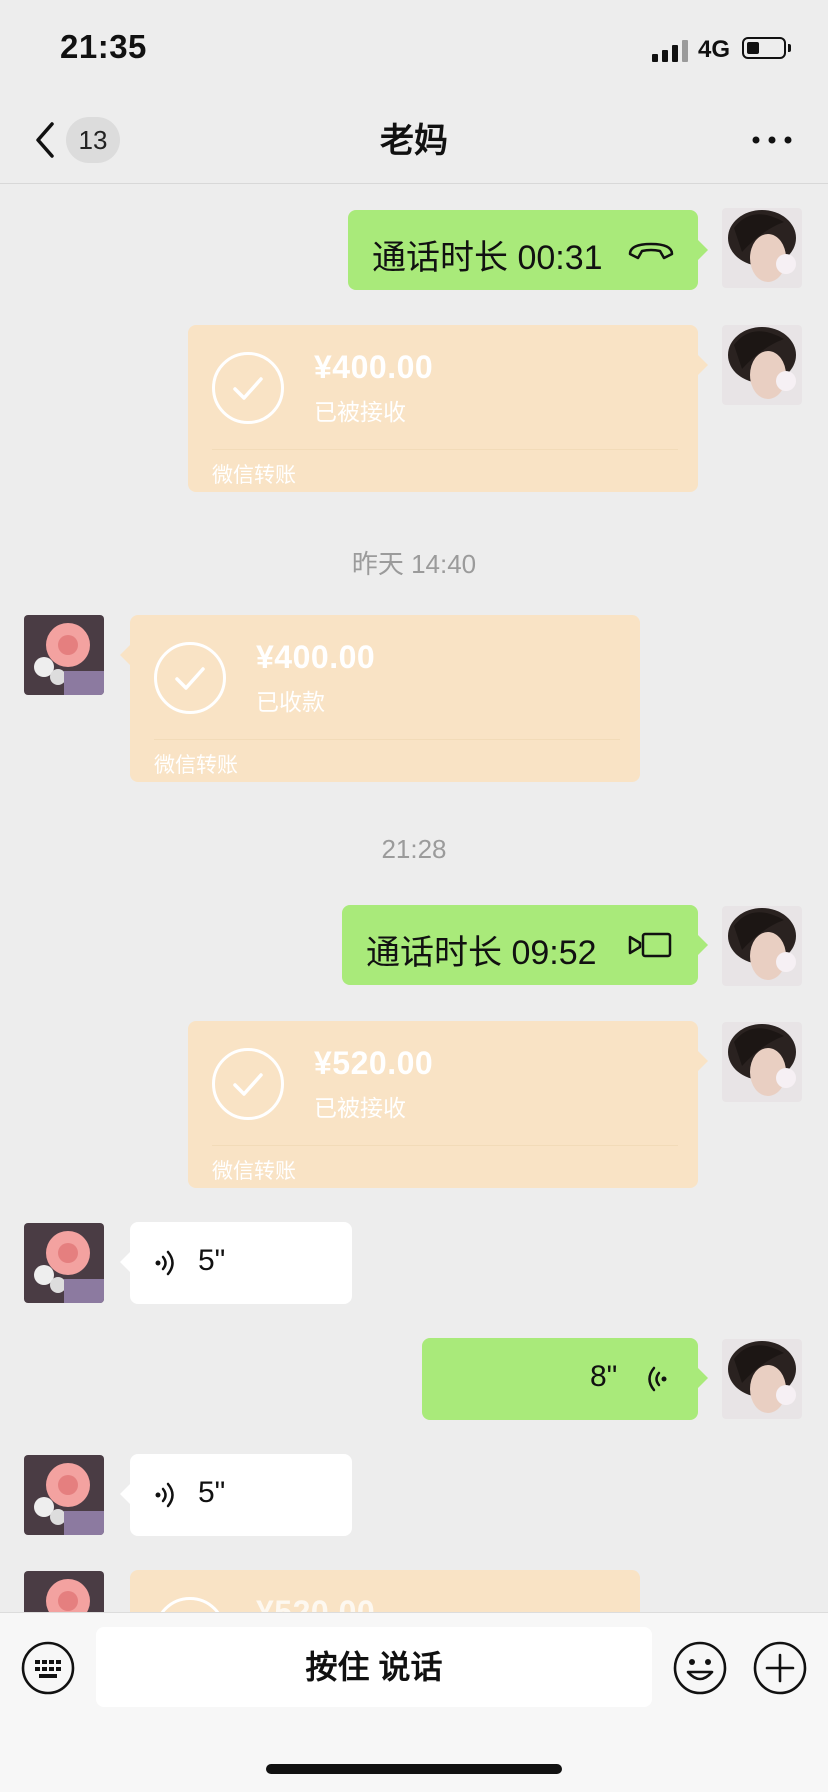 This screenshot has width=828, height=1792. What do you see at coordinates (700, 1668) in the screenshot?
I see `emoji-icon` at bounding box center [700, 1668].